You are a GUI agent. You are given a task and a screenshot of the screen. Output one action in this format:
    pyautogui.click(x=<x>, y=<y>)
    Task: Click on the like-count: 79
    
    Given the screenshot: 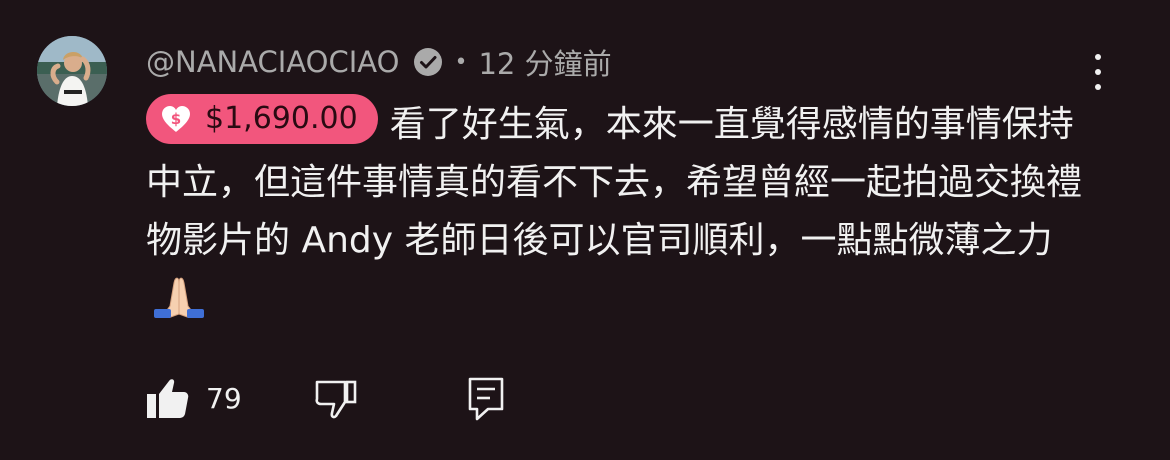 What is the action you would take?
    pyautogui.click(x=224, y=398)
    